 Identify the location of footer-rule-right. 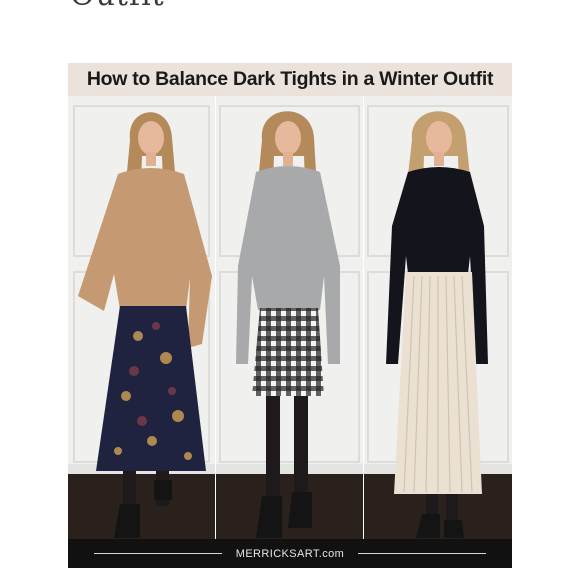
(422, 553).